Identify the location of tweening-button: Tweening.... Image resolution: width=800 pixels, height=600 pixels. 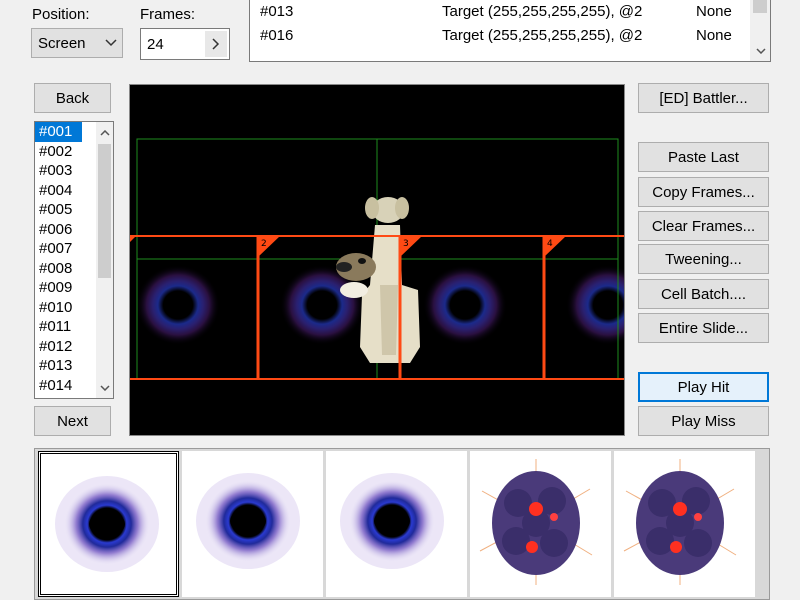
(703, 259).